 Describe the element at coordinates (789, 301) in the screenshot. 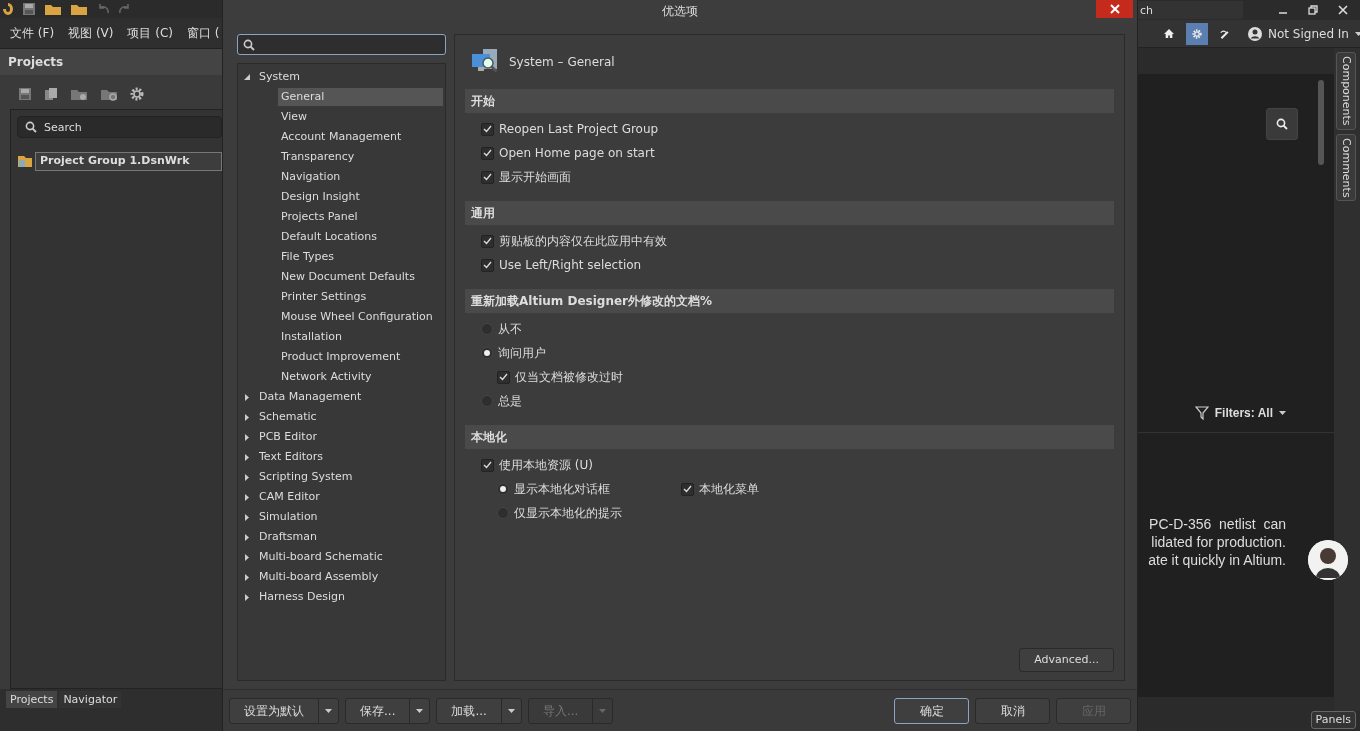

I see `section-header: 重新加载Altium Designer外修改的文档%` at that location.